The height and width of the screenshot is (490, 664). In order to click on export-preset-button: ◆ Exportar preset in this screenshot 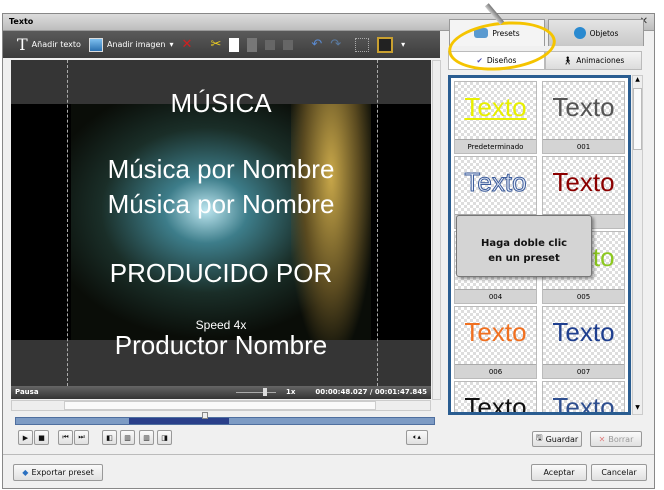, I will do `click(58, 472)`.